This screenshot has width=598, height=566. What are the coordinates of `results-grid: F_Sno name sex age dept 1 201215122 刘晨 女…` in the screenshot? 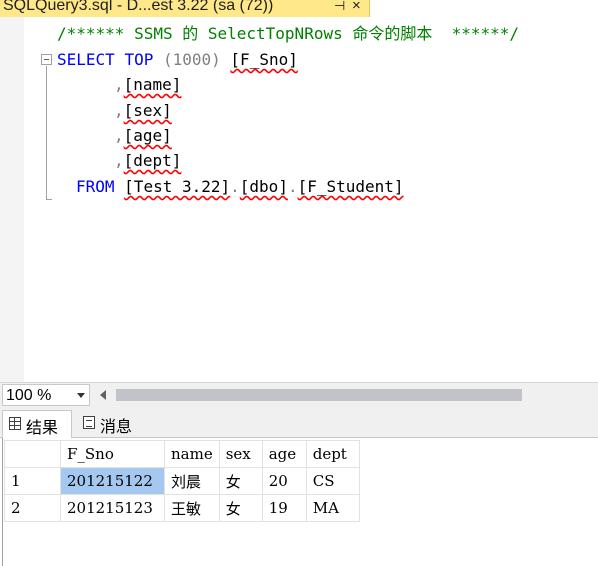 It's located at (182, 481).